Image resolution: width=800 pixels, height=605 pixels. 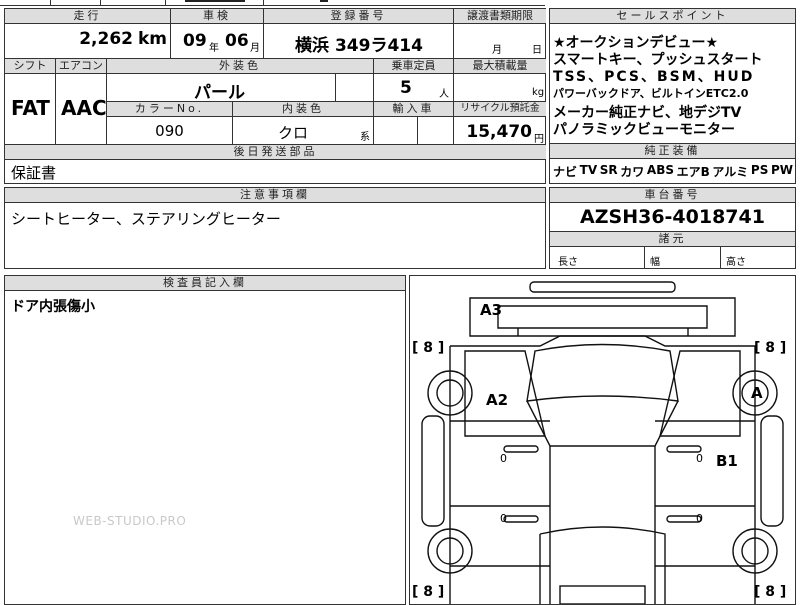 What do you see at coordinates (219, 93) in the screenshot?
I see `exterior-value: パール` at bounding box center [219, 93].